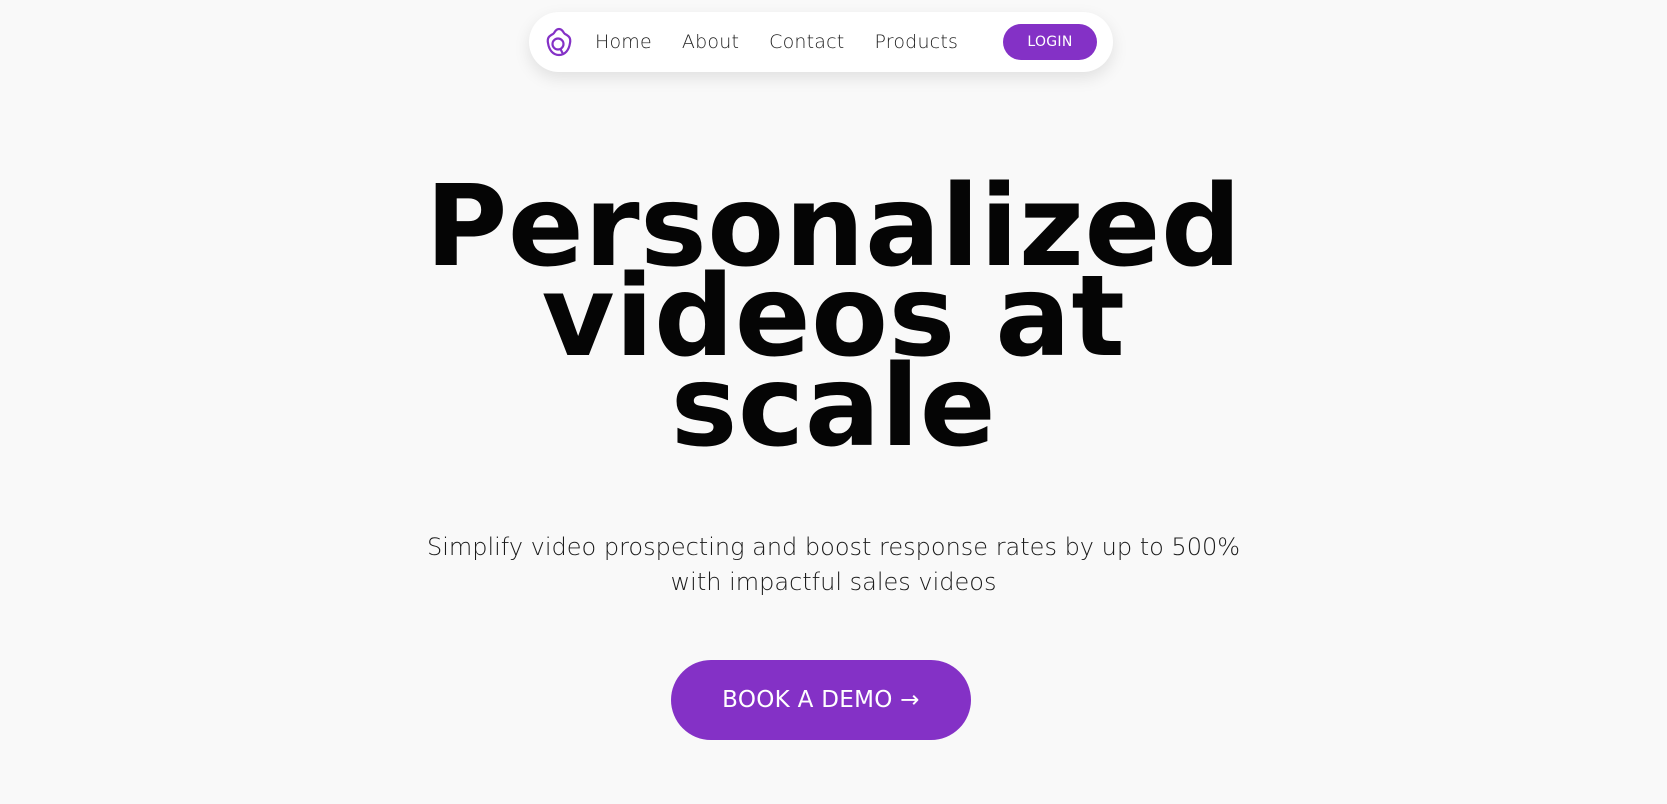 Image resolution: width=1667 pixels, height=804 pixels. What do you see at coordinates (559, 42) in the screenshot?
I see `brand-logo-icon` at bounding box center [559, 42].